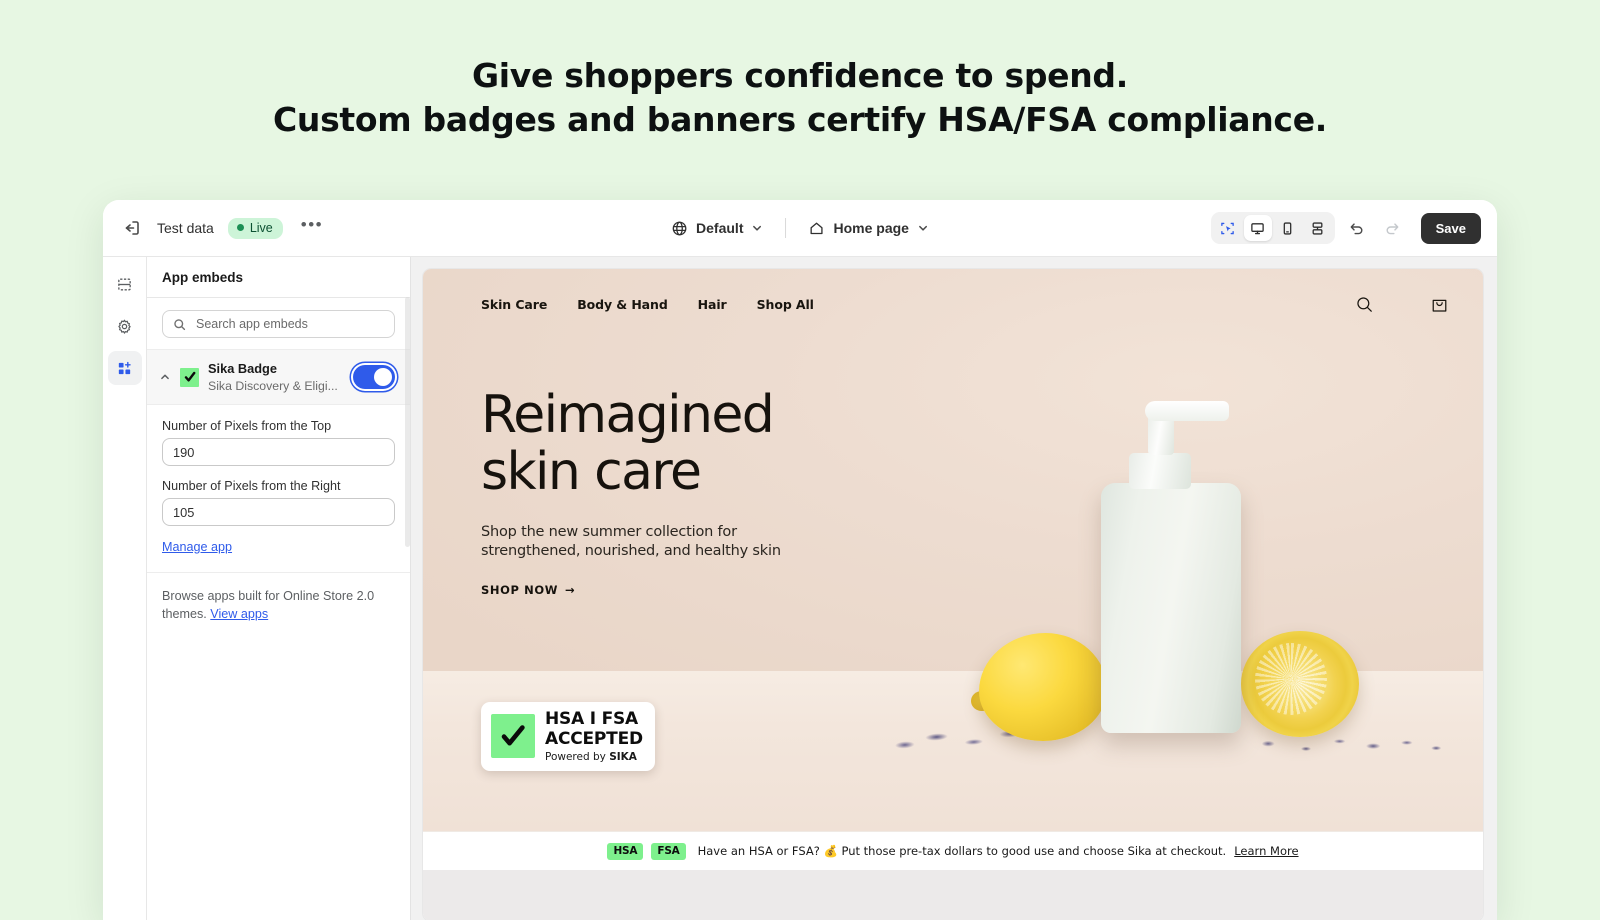  Describe the element at coordinates (251, 486) in the screenshot. I see `field-label-right: Number of Pixels from the Right` at that location.